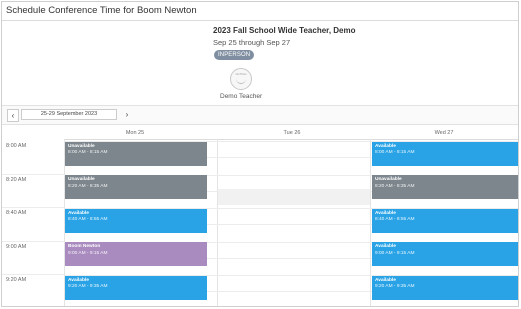 This screenshot has height=309, width=521. What do you see at coordinates (445, 287) in the screenshot?
I see `slot-wed-available: Available 9:20 AM - 9:35 AM` at bounding box center [445, 287].